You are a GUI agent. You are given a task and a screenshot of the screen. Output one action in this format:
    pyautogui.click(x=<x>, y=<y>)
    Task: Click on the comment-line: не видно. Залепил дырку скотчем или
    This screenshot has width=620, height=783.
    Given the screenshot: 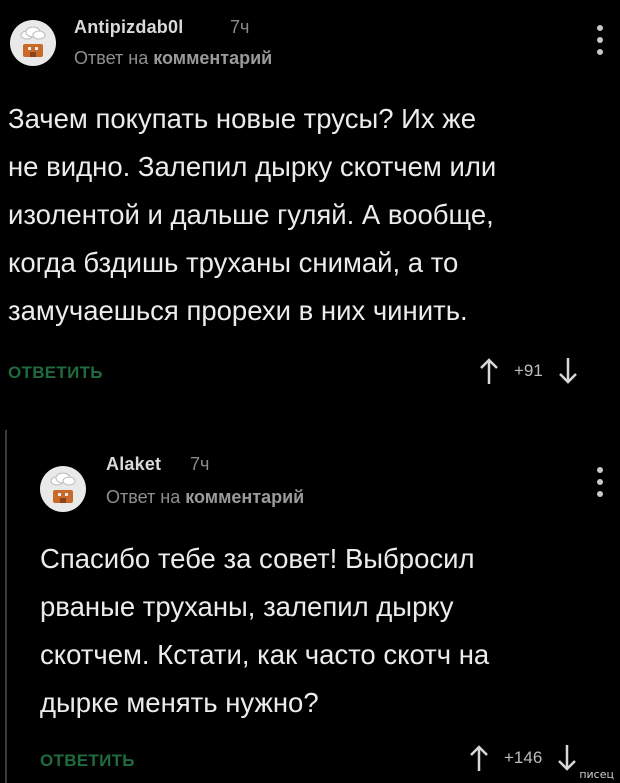 What is the action you would take?
    pyautogui.click(x=252, y=166)
    